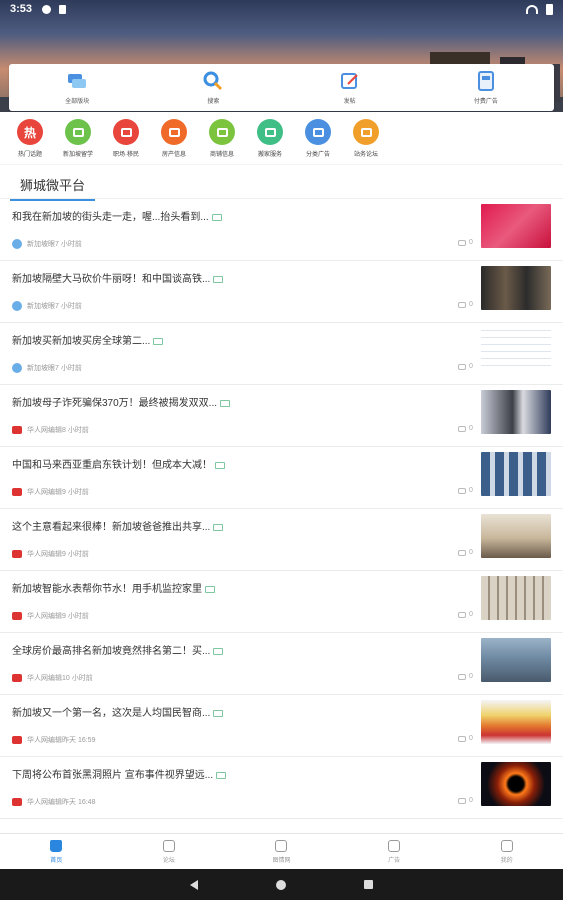 Image resolution: width=563 pixels, height=900 pixels. I want to click on bottom-nav: 首页 论坛 图情网 广告 我的, so click(281, 851).